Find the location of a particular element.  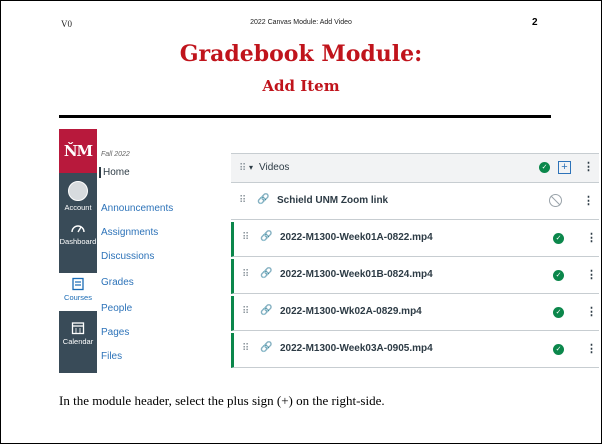

collapse-caret-icon: ▾ is located at coordinates (251, 167).